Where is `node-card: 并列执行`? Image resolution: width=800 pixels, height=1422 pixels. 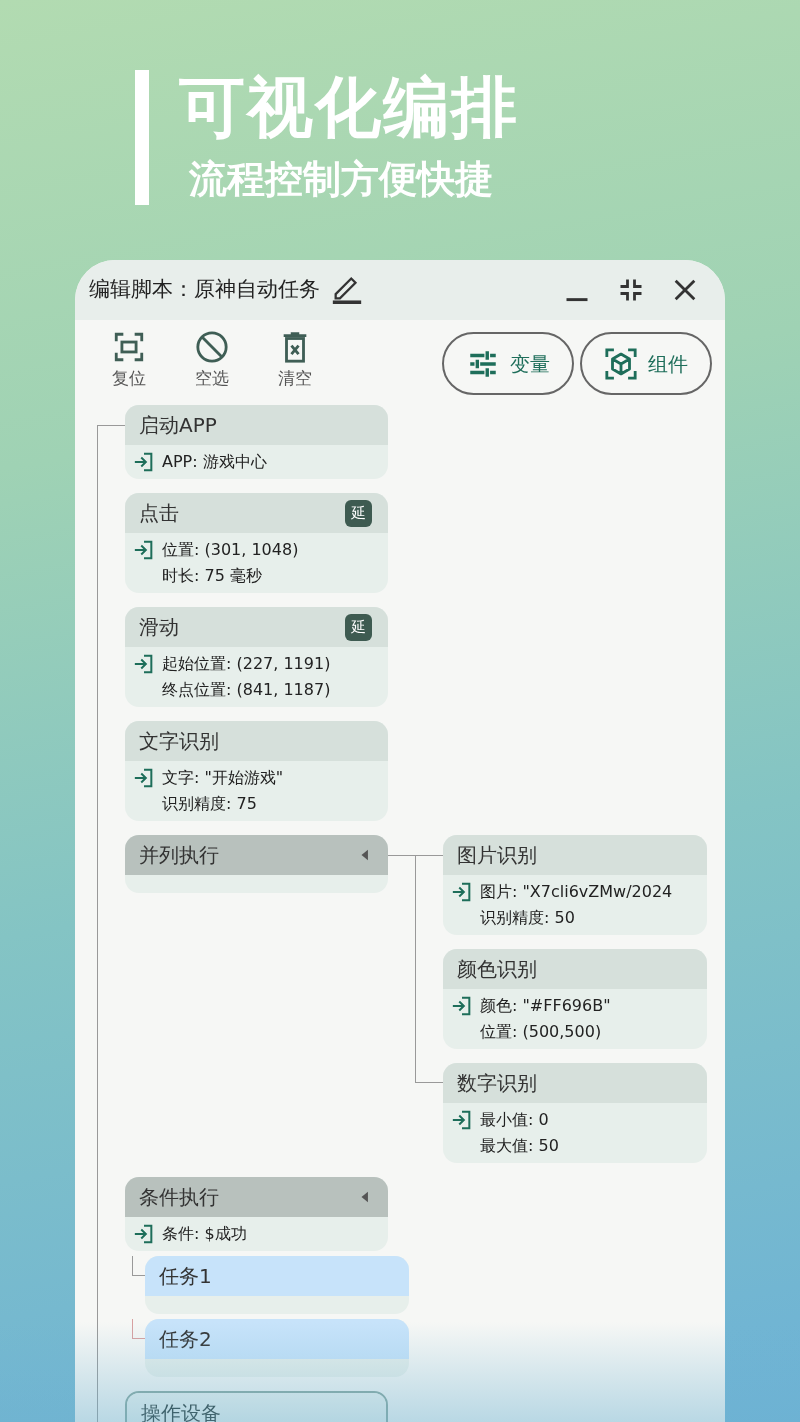 node-card: 并列执行 is located at coordinates (256, 864).